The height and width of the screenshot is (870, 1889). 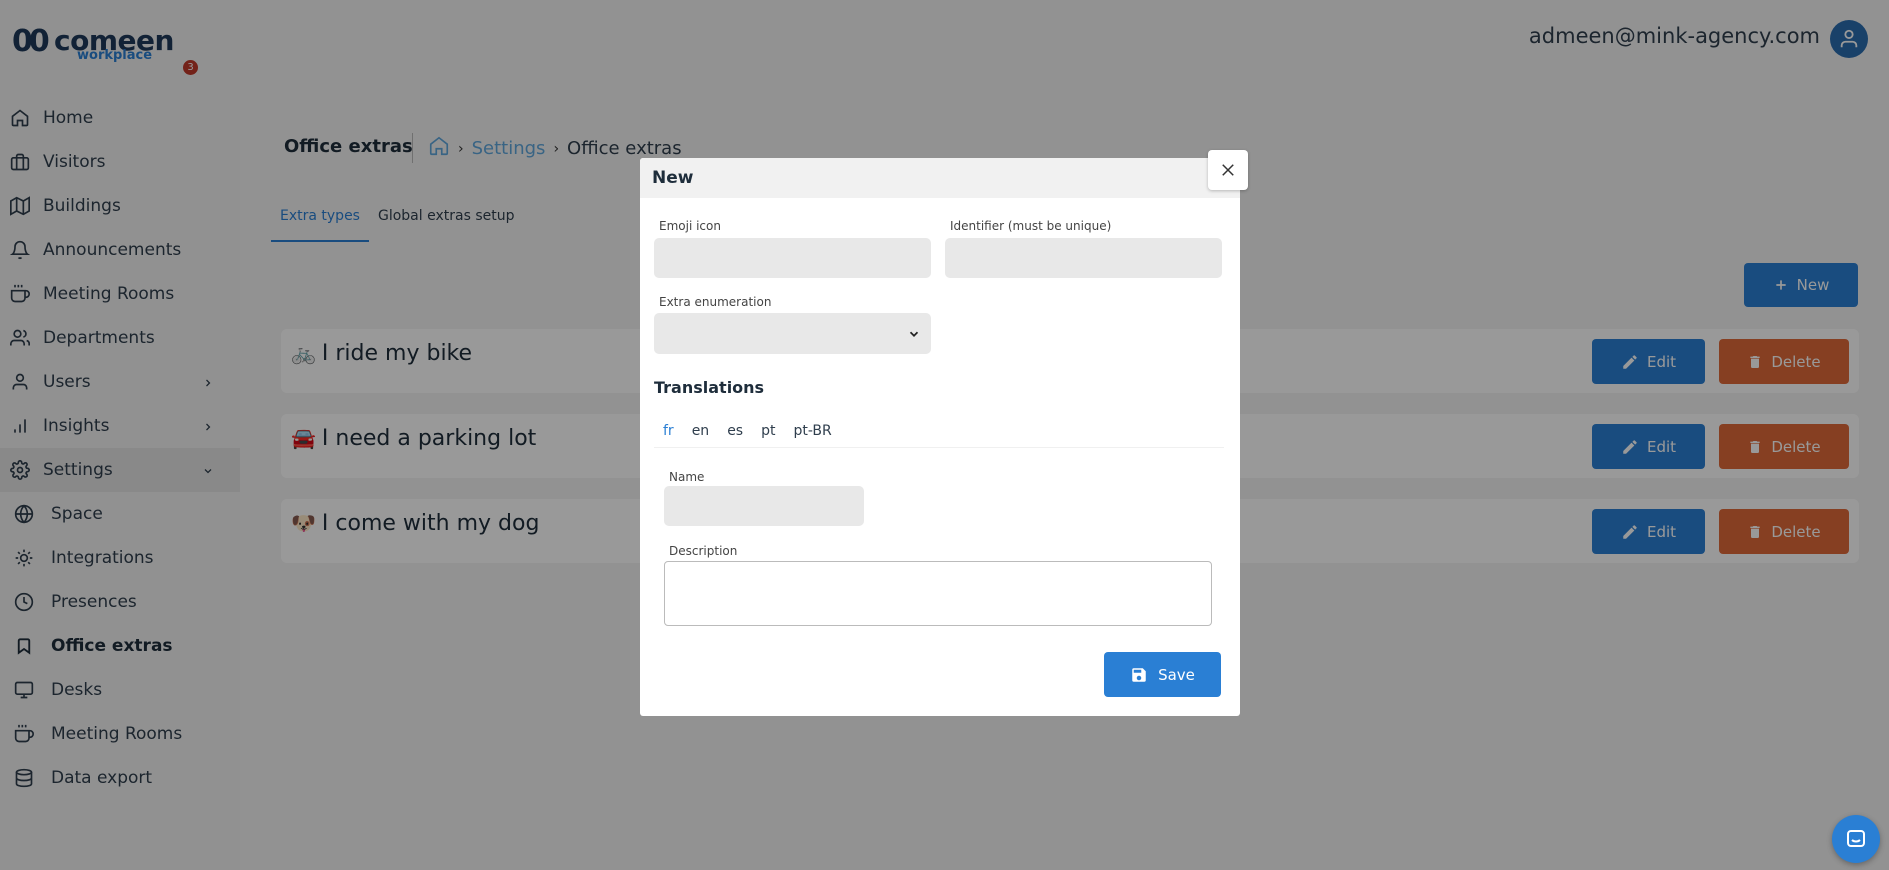 I want to click on save-label: Save, so click(x=1176, y=674).